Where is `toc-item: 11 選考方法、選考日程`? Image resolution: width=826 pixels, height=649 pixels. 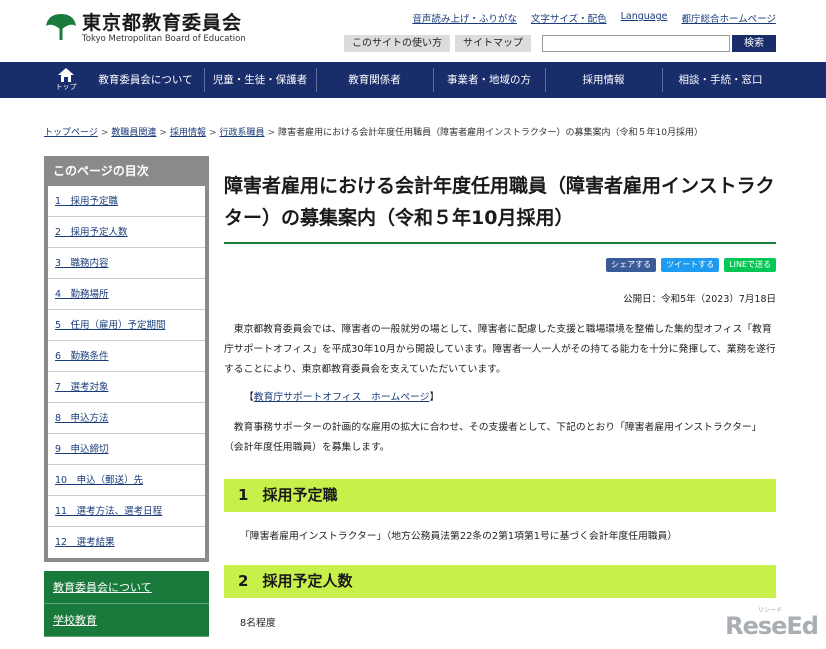
toc-item: 11 選考方法、選考日程 is located at coordinates (126, 511).